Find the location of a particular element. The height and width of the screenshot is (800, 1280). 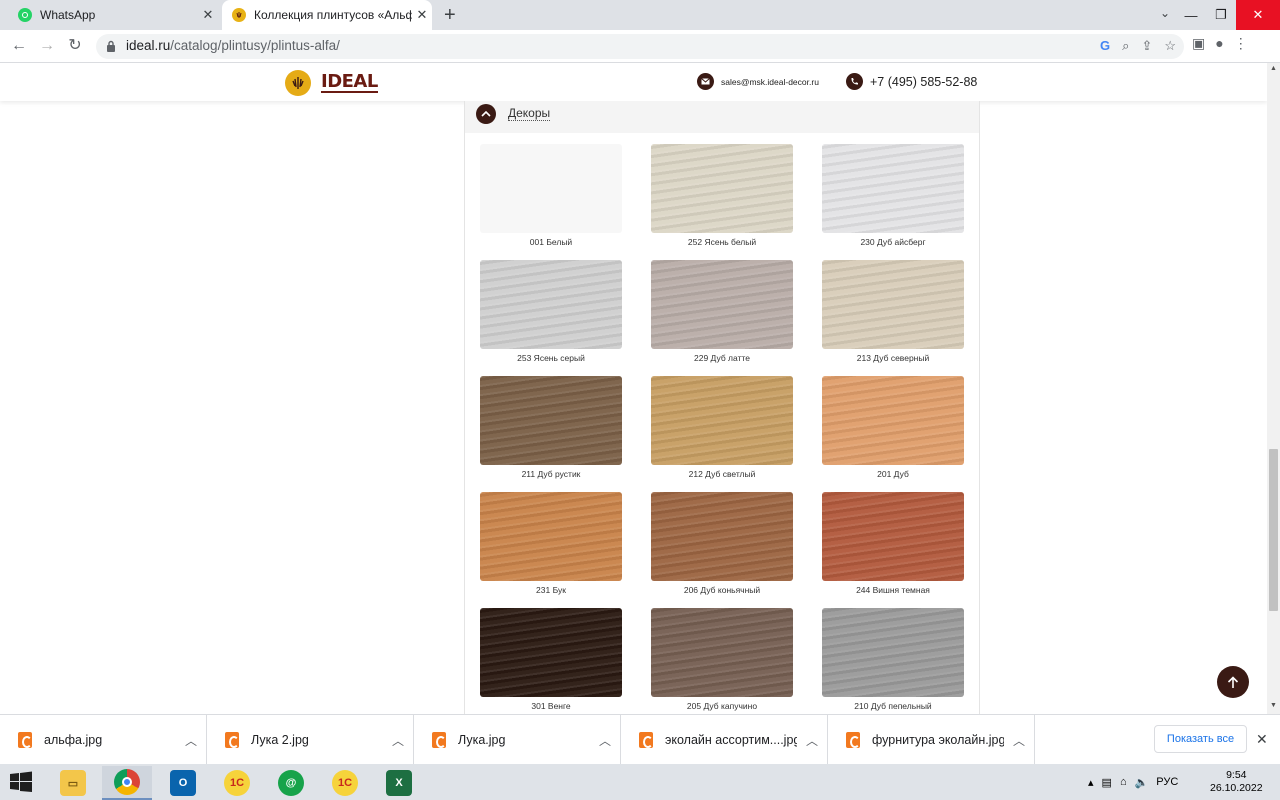

download-filename: Лука.jpg is located at coordinates (482, 740).